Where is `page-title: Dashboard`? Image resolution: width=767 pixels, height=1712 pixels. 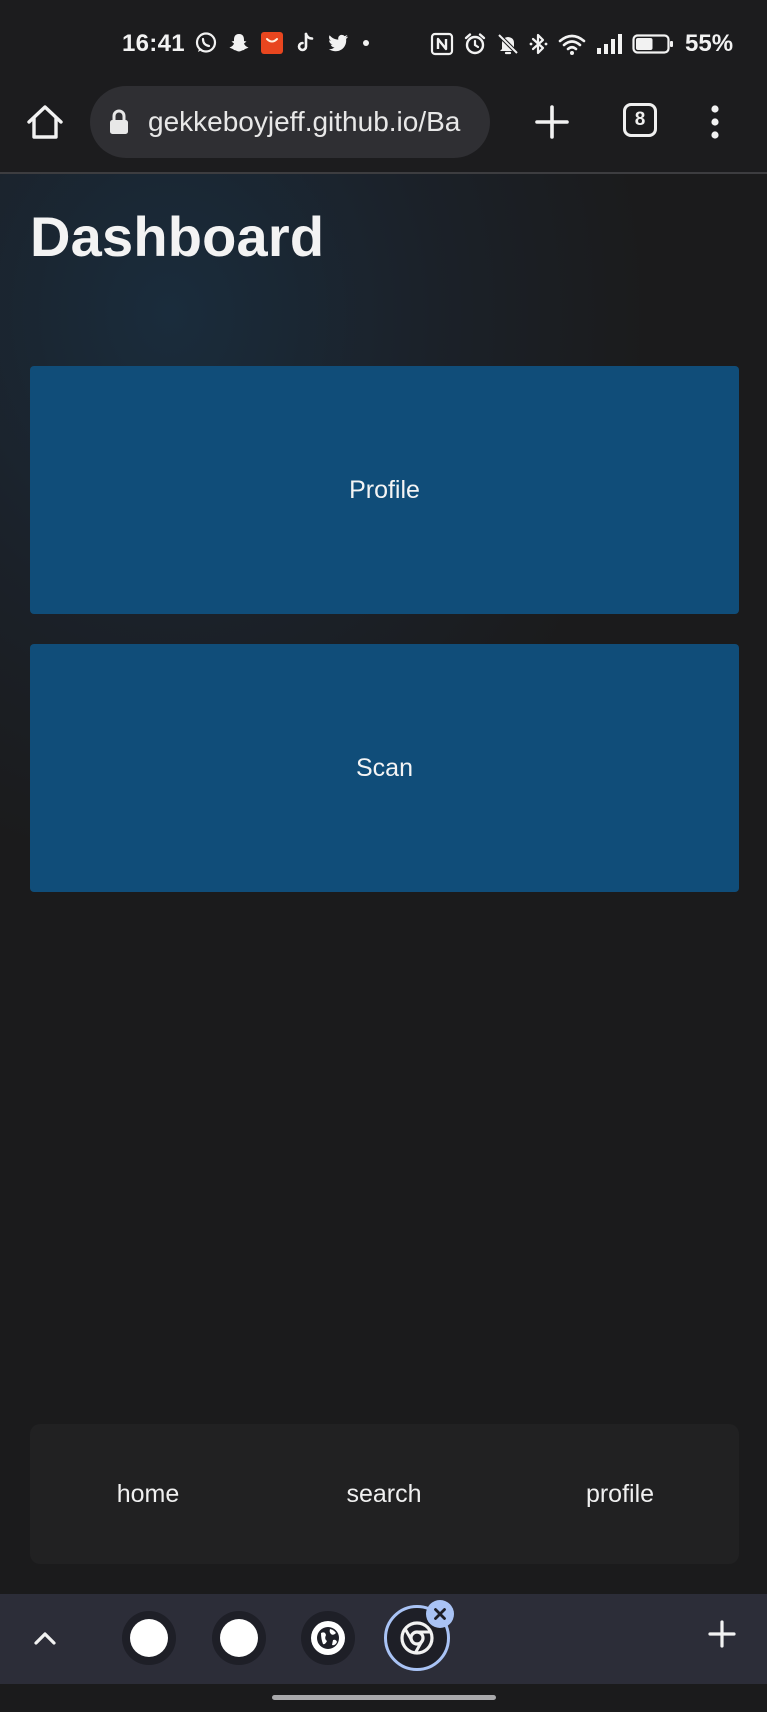 page-title: Dashboard is located at coordinates (177, 236).